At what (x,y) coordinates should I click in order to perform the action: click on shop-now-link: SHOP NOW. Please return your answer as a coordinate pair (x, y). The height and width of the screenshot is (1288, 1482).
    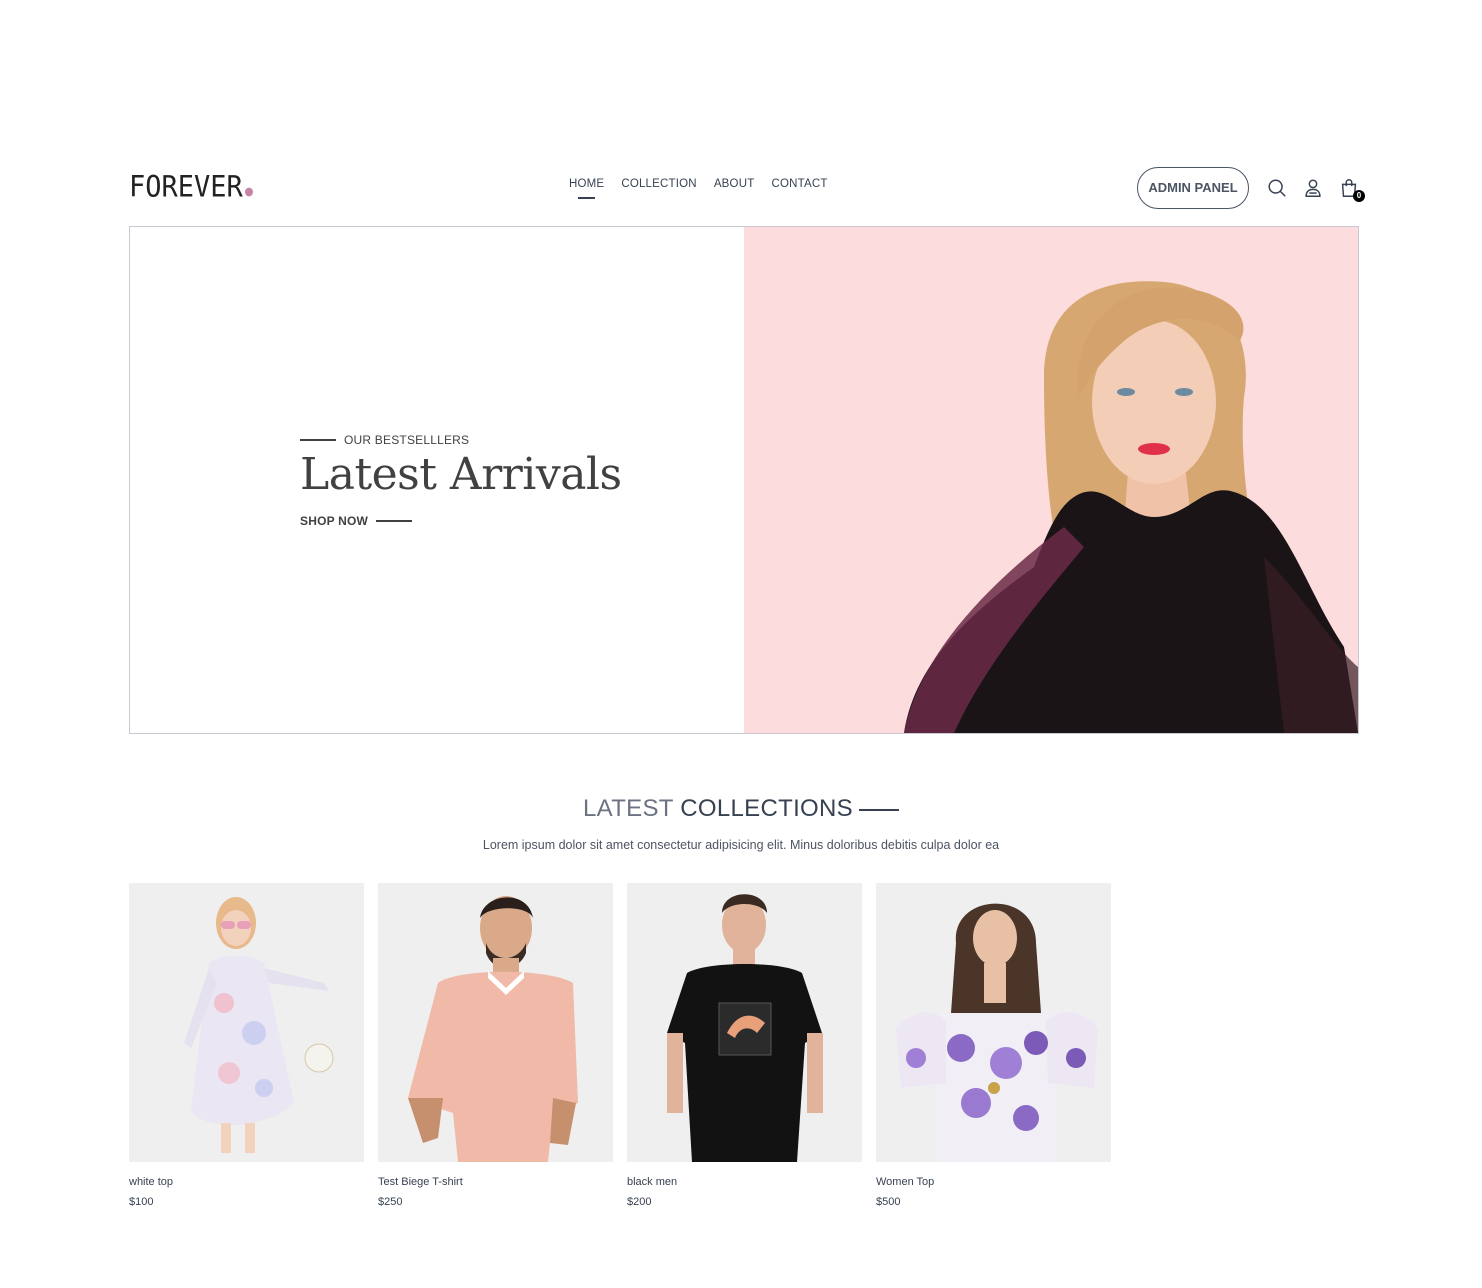
    Looking at the image, I should click on (356, 521).